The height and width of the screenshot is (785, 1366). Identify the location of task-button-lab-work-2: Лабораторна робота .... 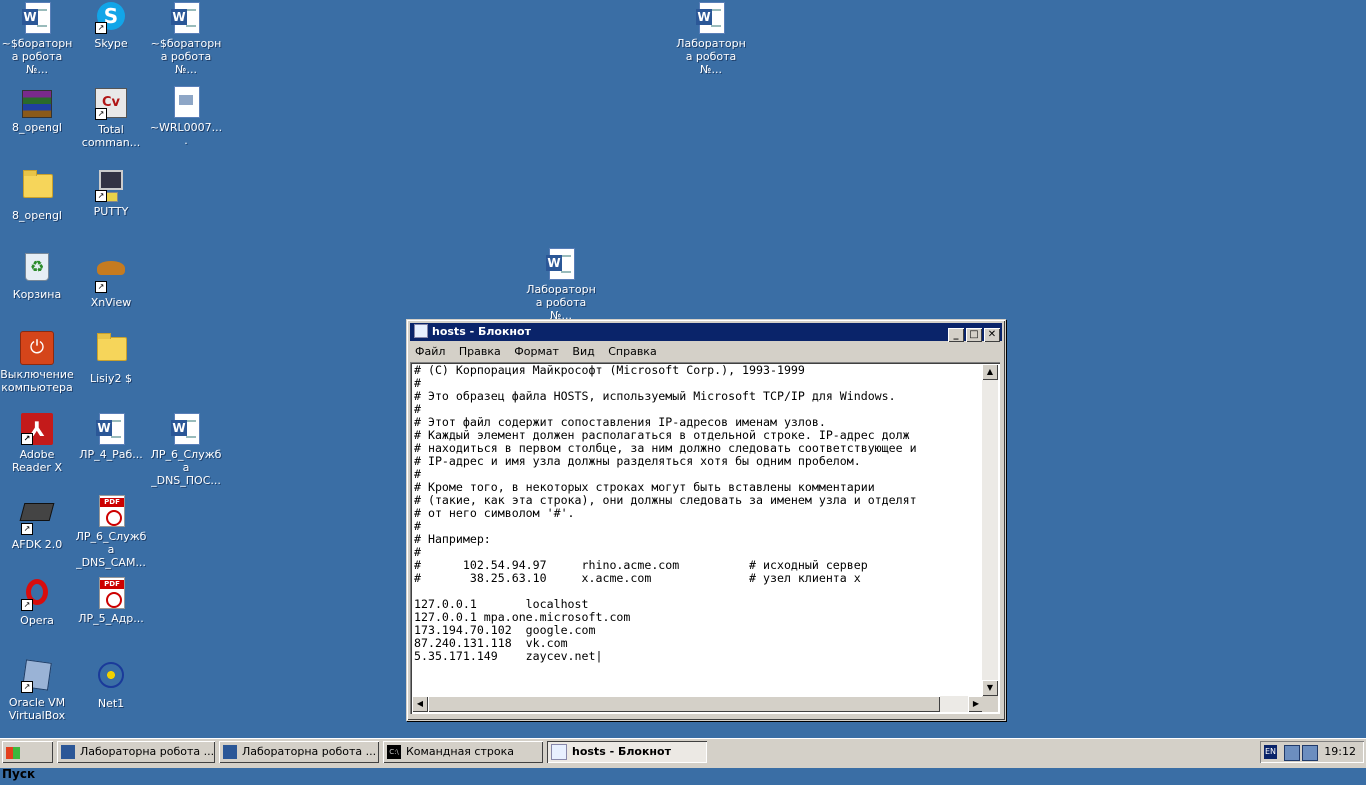
(299, 752).